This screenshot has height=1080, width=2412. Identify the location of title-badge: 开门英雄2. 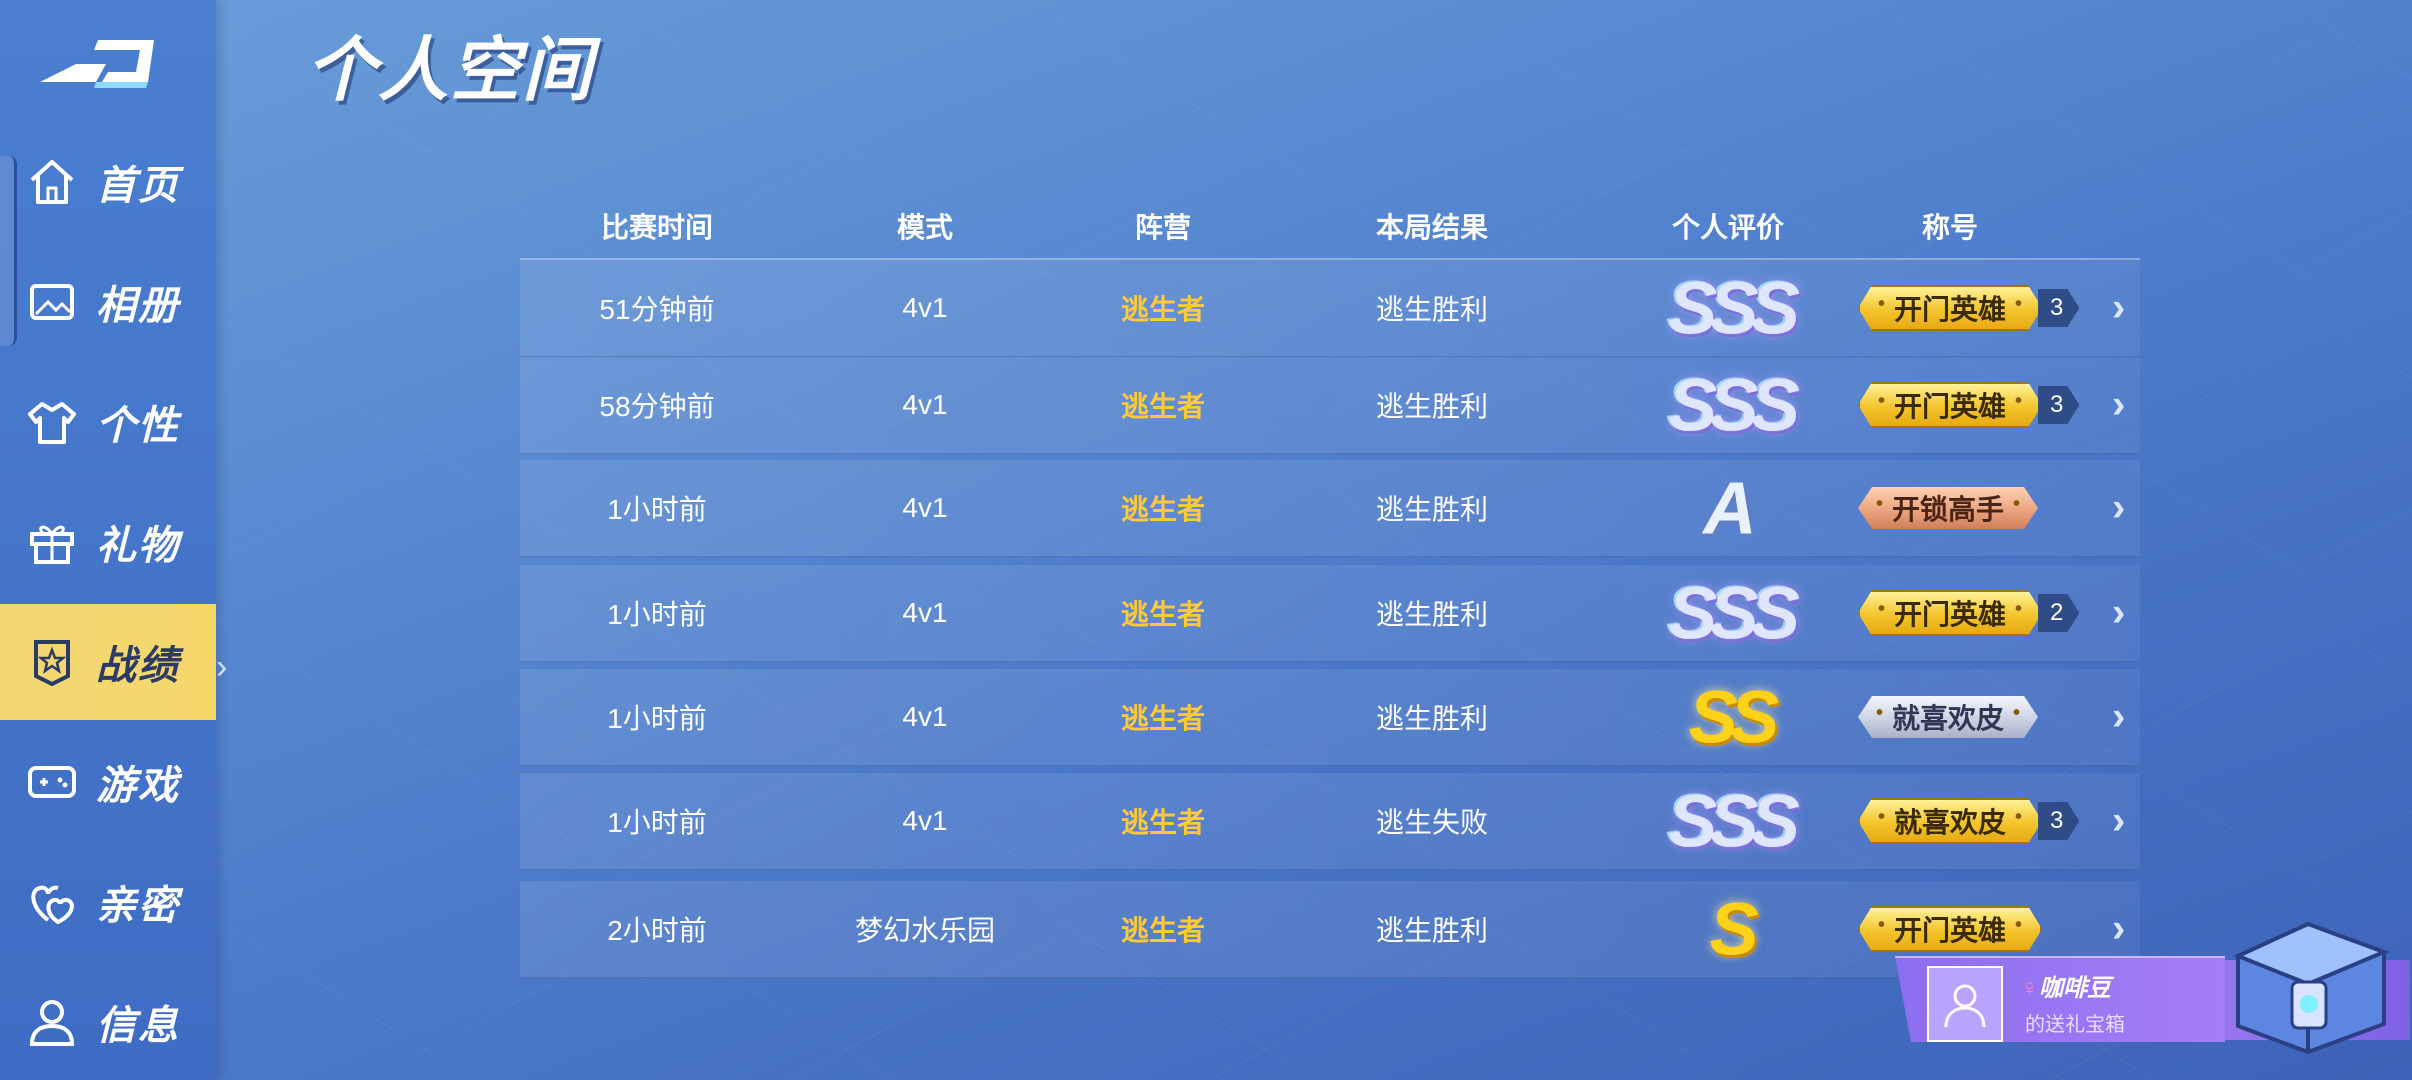
(1968, 613).